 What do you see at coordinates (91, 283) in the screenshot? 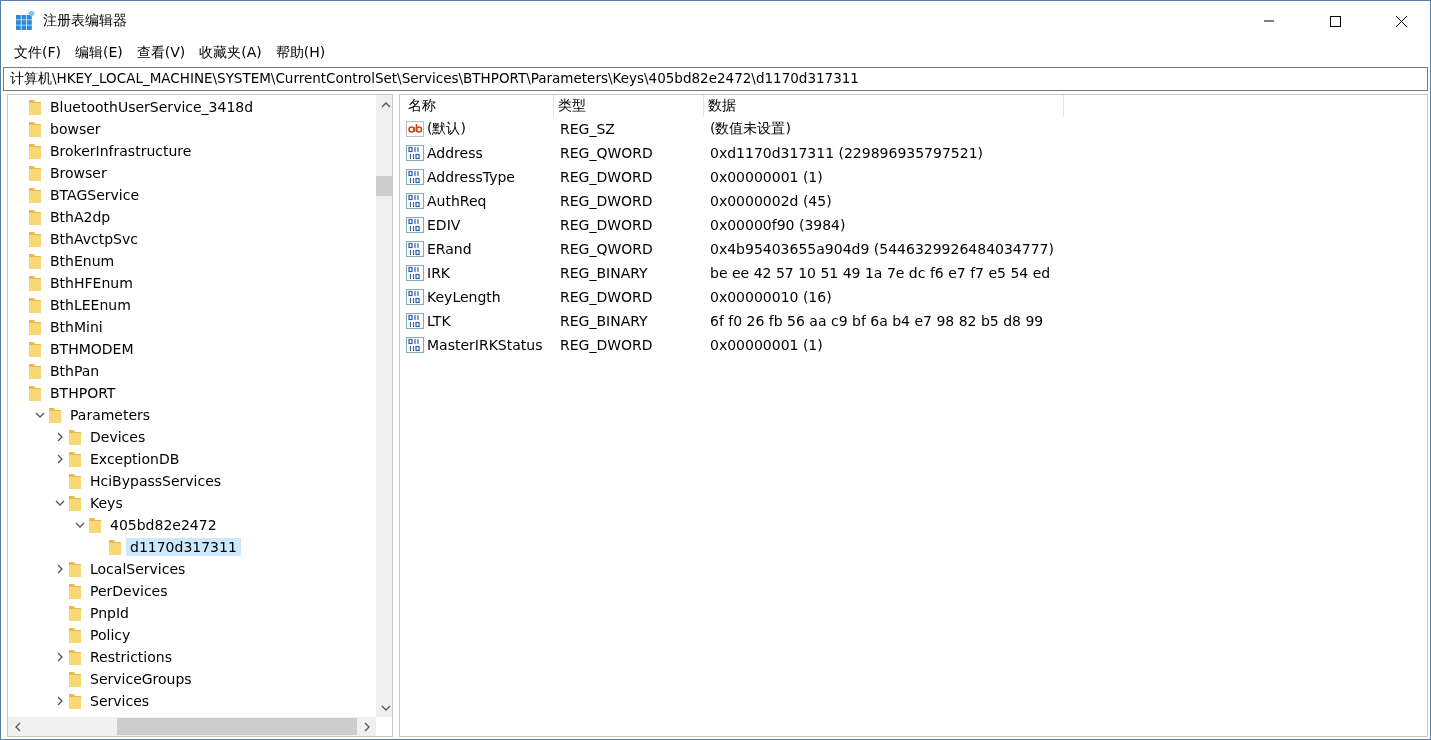
I see `tree-item: BthHFEnum` at bounding box center [91, 283].